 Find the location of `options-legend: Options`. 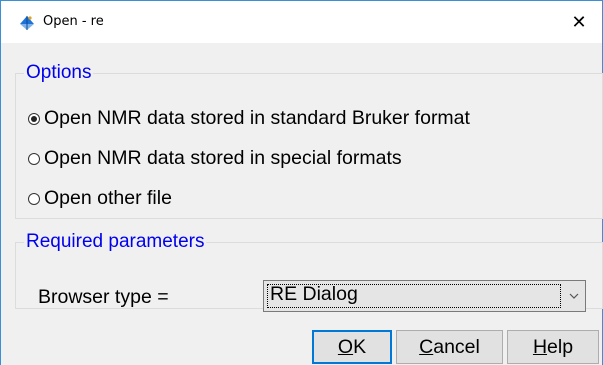

options-legend: Options is located at coordinates (59, 72).